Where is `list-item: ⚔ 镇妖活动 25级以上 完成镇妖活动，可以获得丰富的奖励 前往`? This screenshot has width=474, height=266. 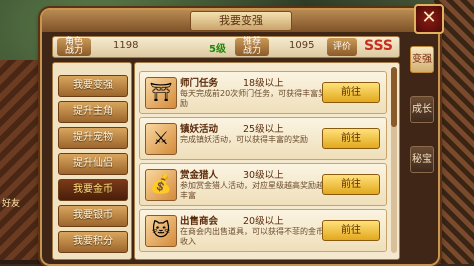 list-item: ⚔ 镇妖活动 25级以上 完成镇妖活动，可以获得丰富的奖励 前往 is located at coordinates (263, 138).